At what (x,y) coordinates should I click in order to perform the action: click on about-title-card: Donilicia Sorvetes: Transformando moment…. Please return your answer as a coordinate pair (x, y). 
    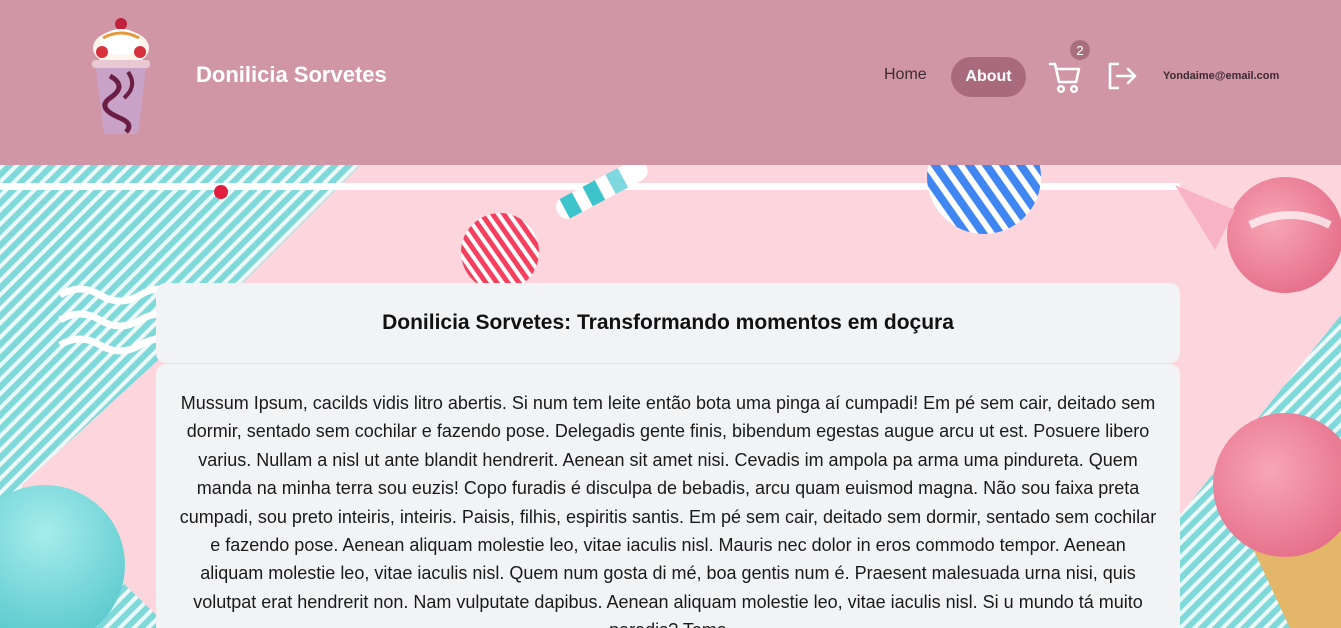
    Looking at the image, I should click on (668, 323).